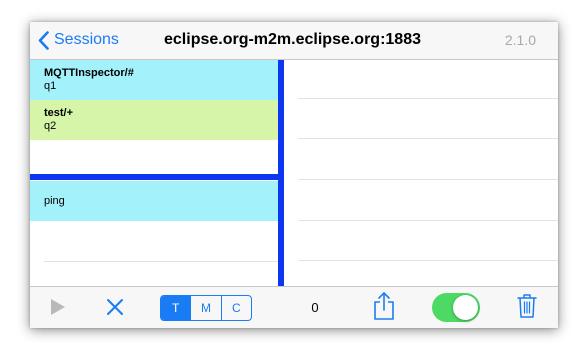 Image resolution: width=588 pixels, height=358 pixels. I want to click on bottom-toolbar: T M C 0, so click(294, 307).